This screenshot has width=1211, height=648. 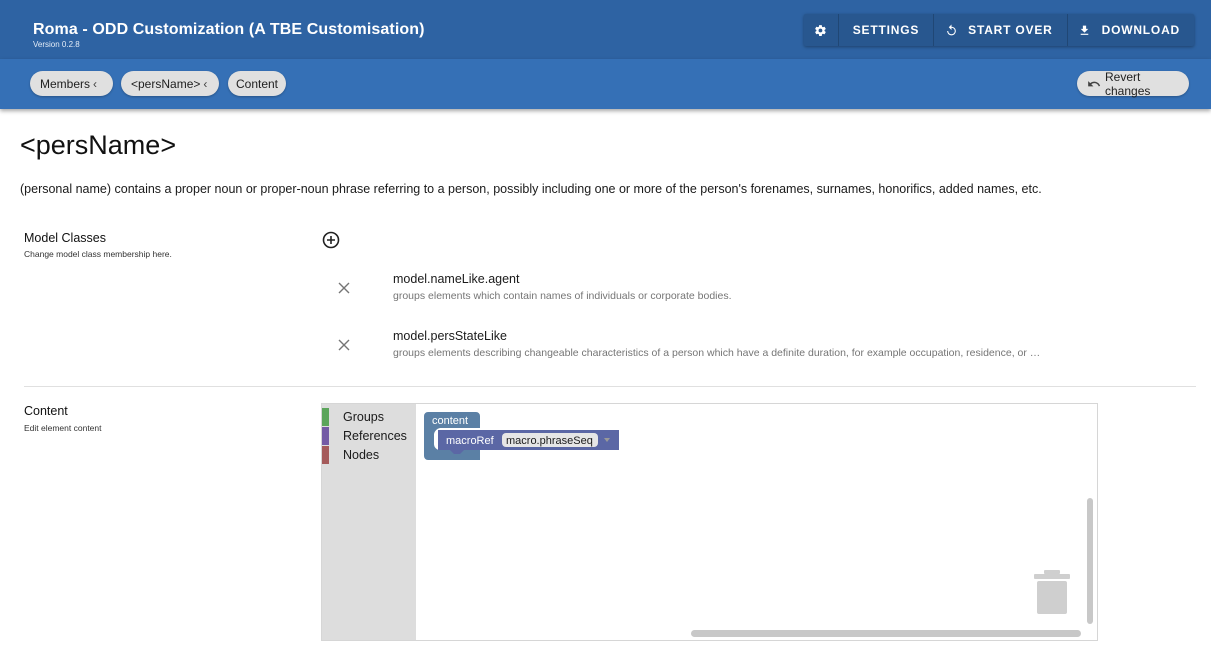 I want to click on content-block-label: content, so click(x=450, y=421).